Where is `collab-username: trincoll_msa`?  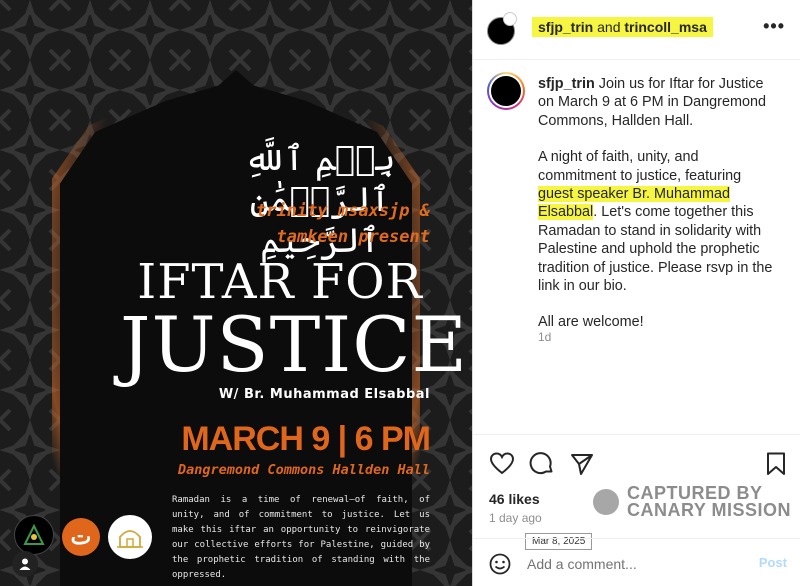 collab-username: trincoll_msa is located at coordinates (665, 27).